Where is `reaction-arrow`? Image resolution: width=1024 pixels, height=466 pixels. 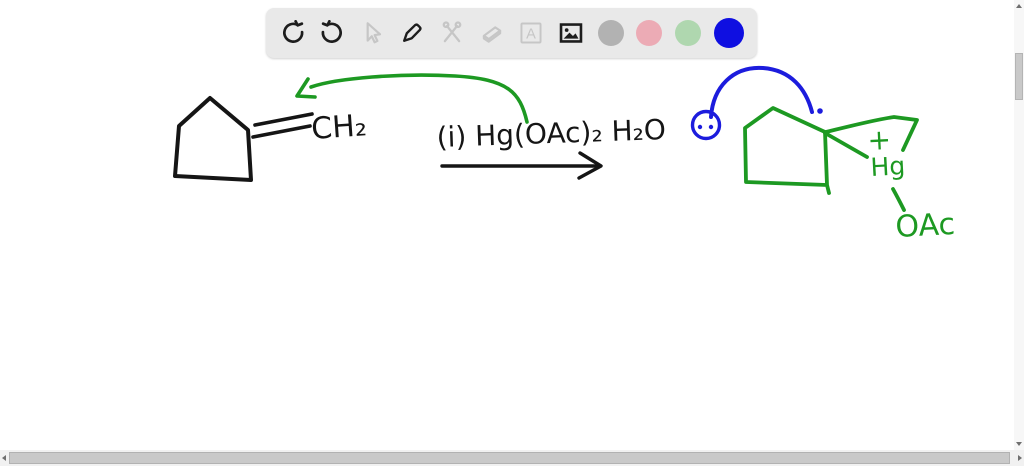 reaction-arrow is located at coordinates (521, 165).